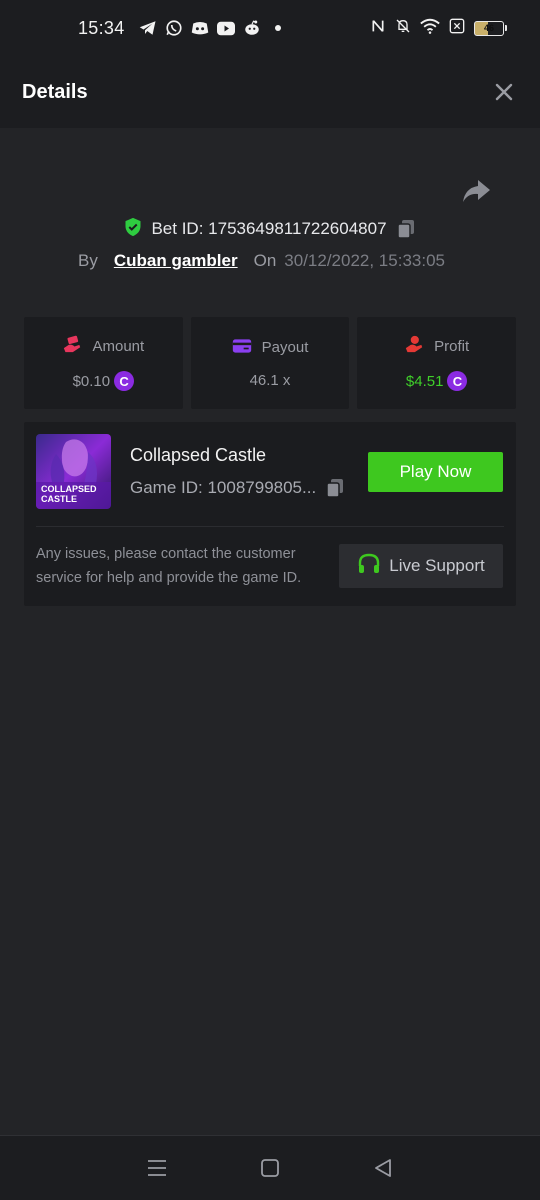 The width and height of the screenshot is (540, 1200). What do you see at coordinates (424, 381) in the screenshot?
I see `stat-profit-value: $4.51` at bounding box center [424, 381].